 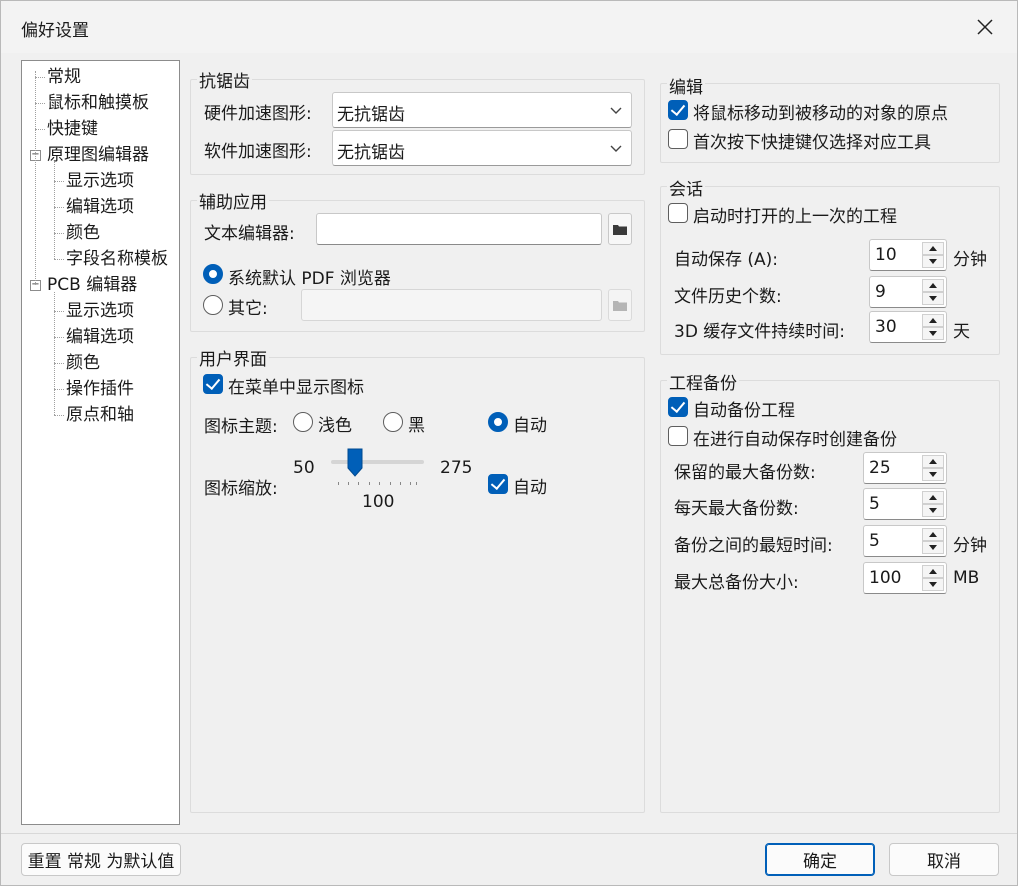 What do you see at coordinates (966, 578) in the screenshot?
I see `backup-size-unit: MB` at bounding box center [966, 578].